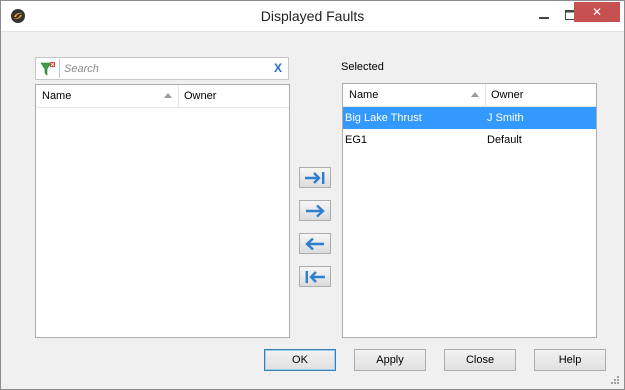 This screenshot has width=625, height=390. What do you see at coordinates (480, 360) in the screenshot?
I see `close-button: Close` at bounding box center [480, 360].